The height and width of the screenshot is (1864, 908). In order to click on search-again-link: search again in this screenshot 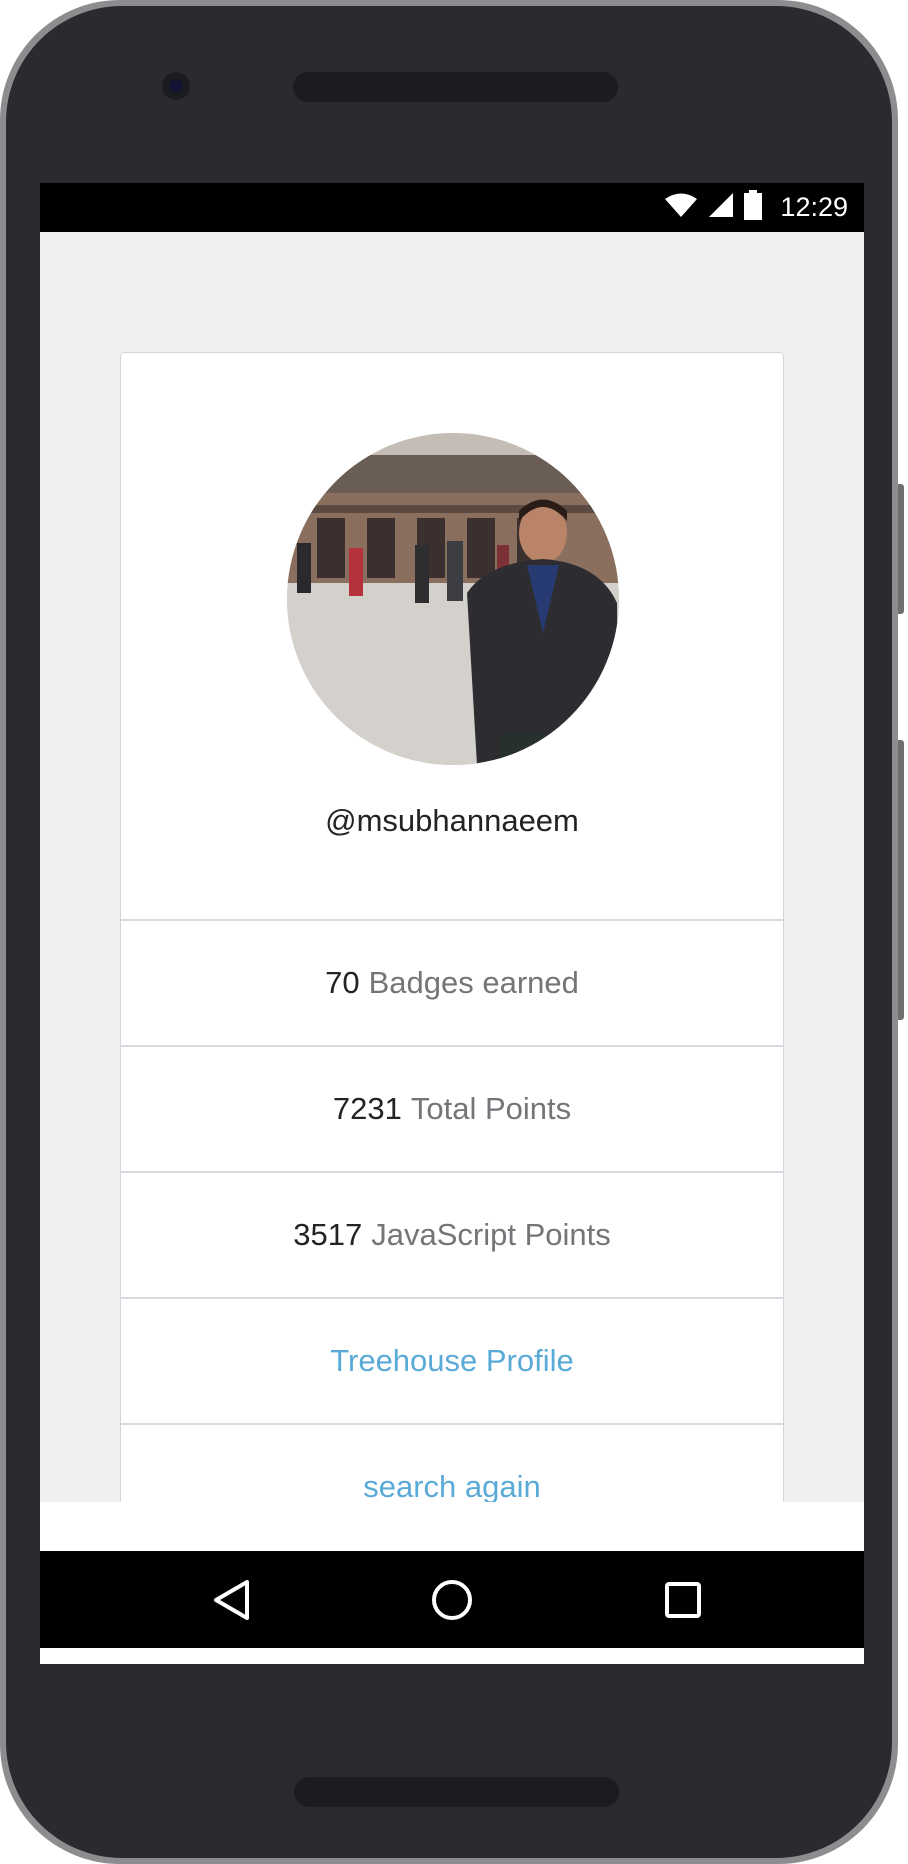, I will do `click(452, 1485)`.